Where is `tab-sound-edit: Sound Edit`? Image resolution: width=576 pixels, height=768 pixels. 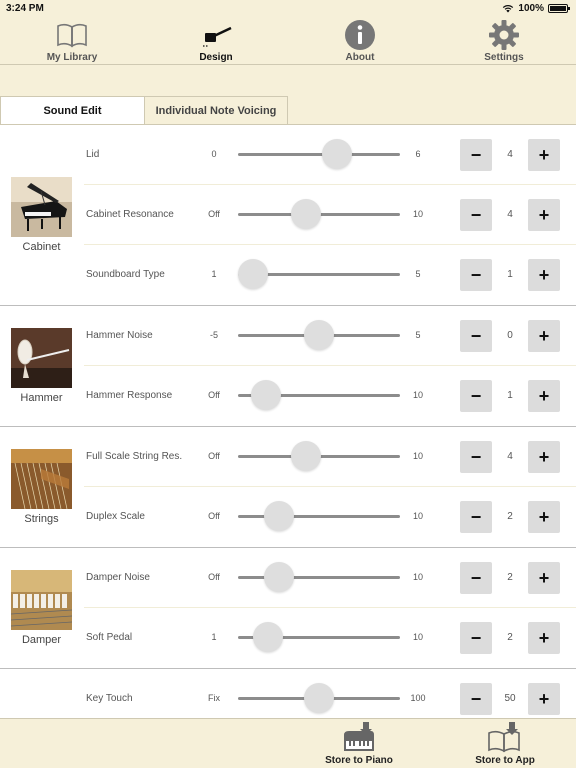 tab-sound-edit: Sound Edit is located at coordinates (72, 110).